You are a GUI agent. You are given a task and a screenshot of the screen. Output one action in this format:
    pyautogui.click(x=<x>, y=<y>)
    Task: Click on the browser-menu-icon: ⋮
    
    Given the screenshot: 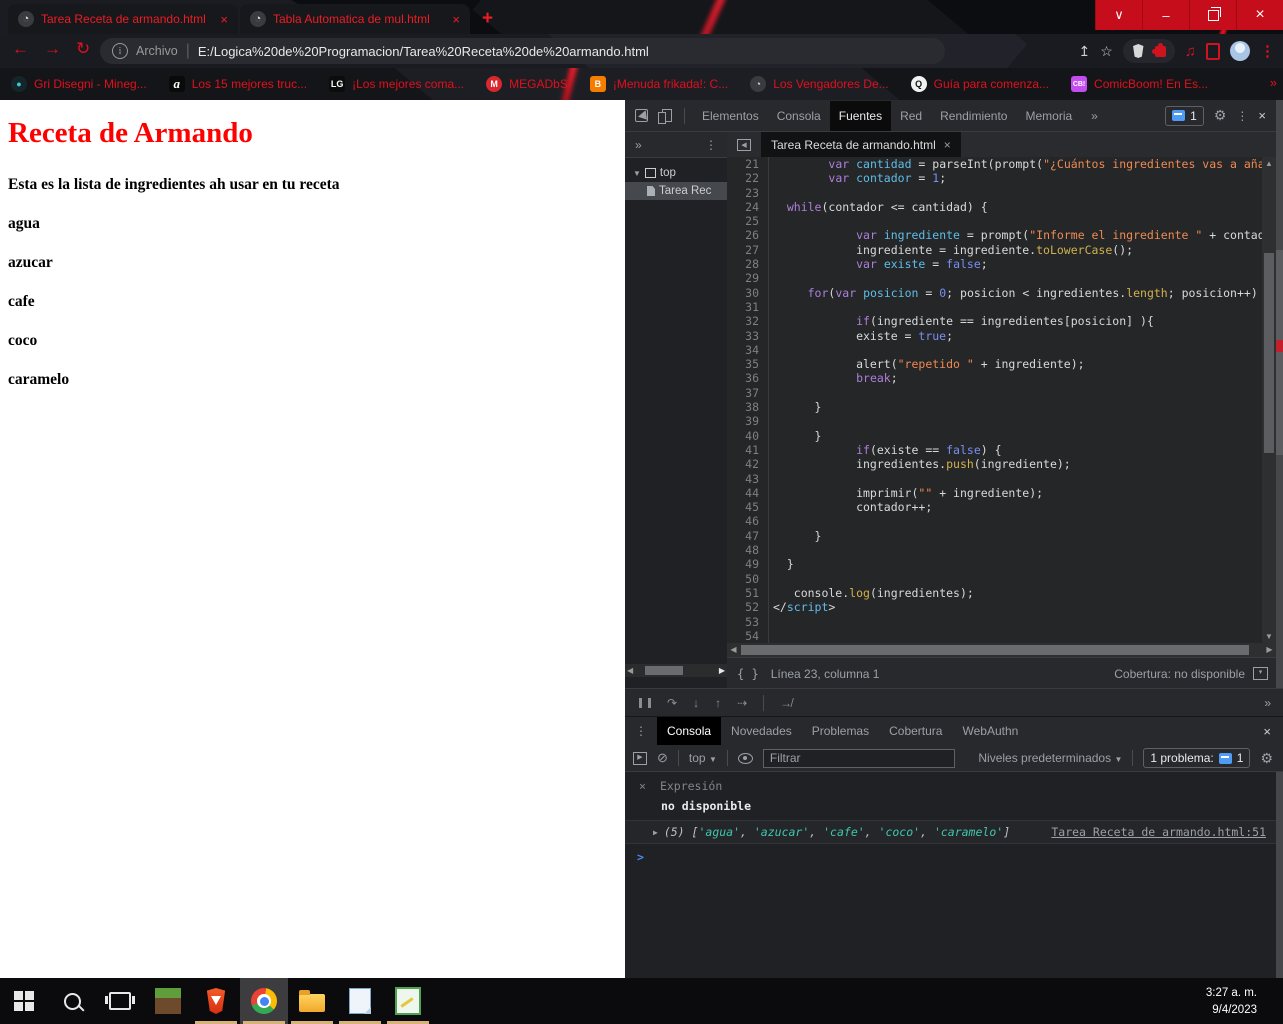 What is the action you would take?
    pyautogui.click(x=1267, y=51)
    